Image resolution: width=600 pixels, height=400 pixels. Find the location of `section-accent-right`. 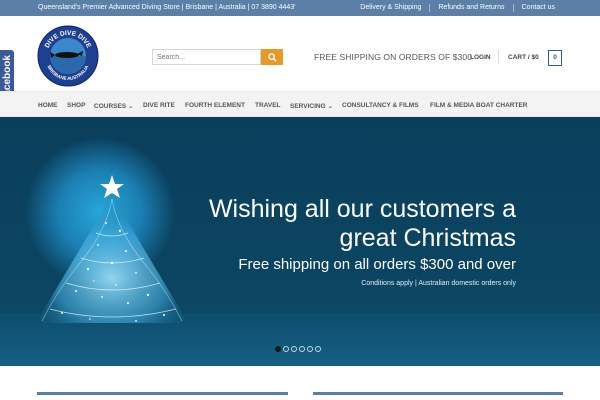

section-accent-right is located at coordinates (438, 393).